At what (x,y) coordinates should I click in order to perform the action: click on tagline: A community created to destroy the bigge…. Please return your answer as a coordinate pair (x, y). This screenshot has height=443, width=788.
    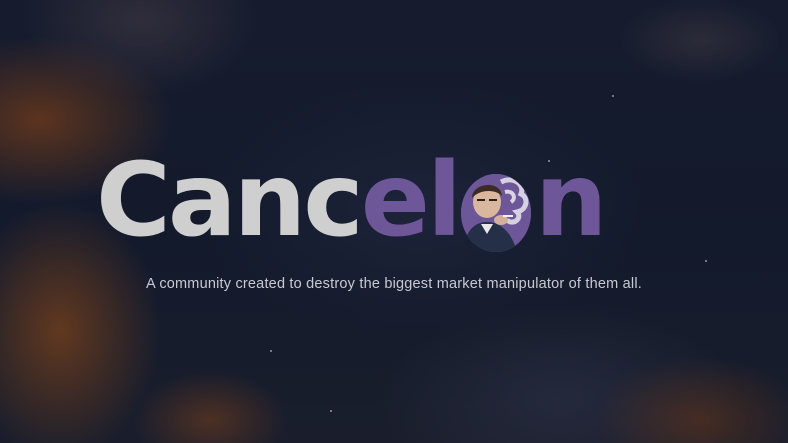
    Looking at the image, I should click on (394, 284).